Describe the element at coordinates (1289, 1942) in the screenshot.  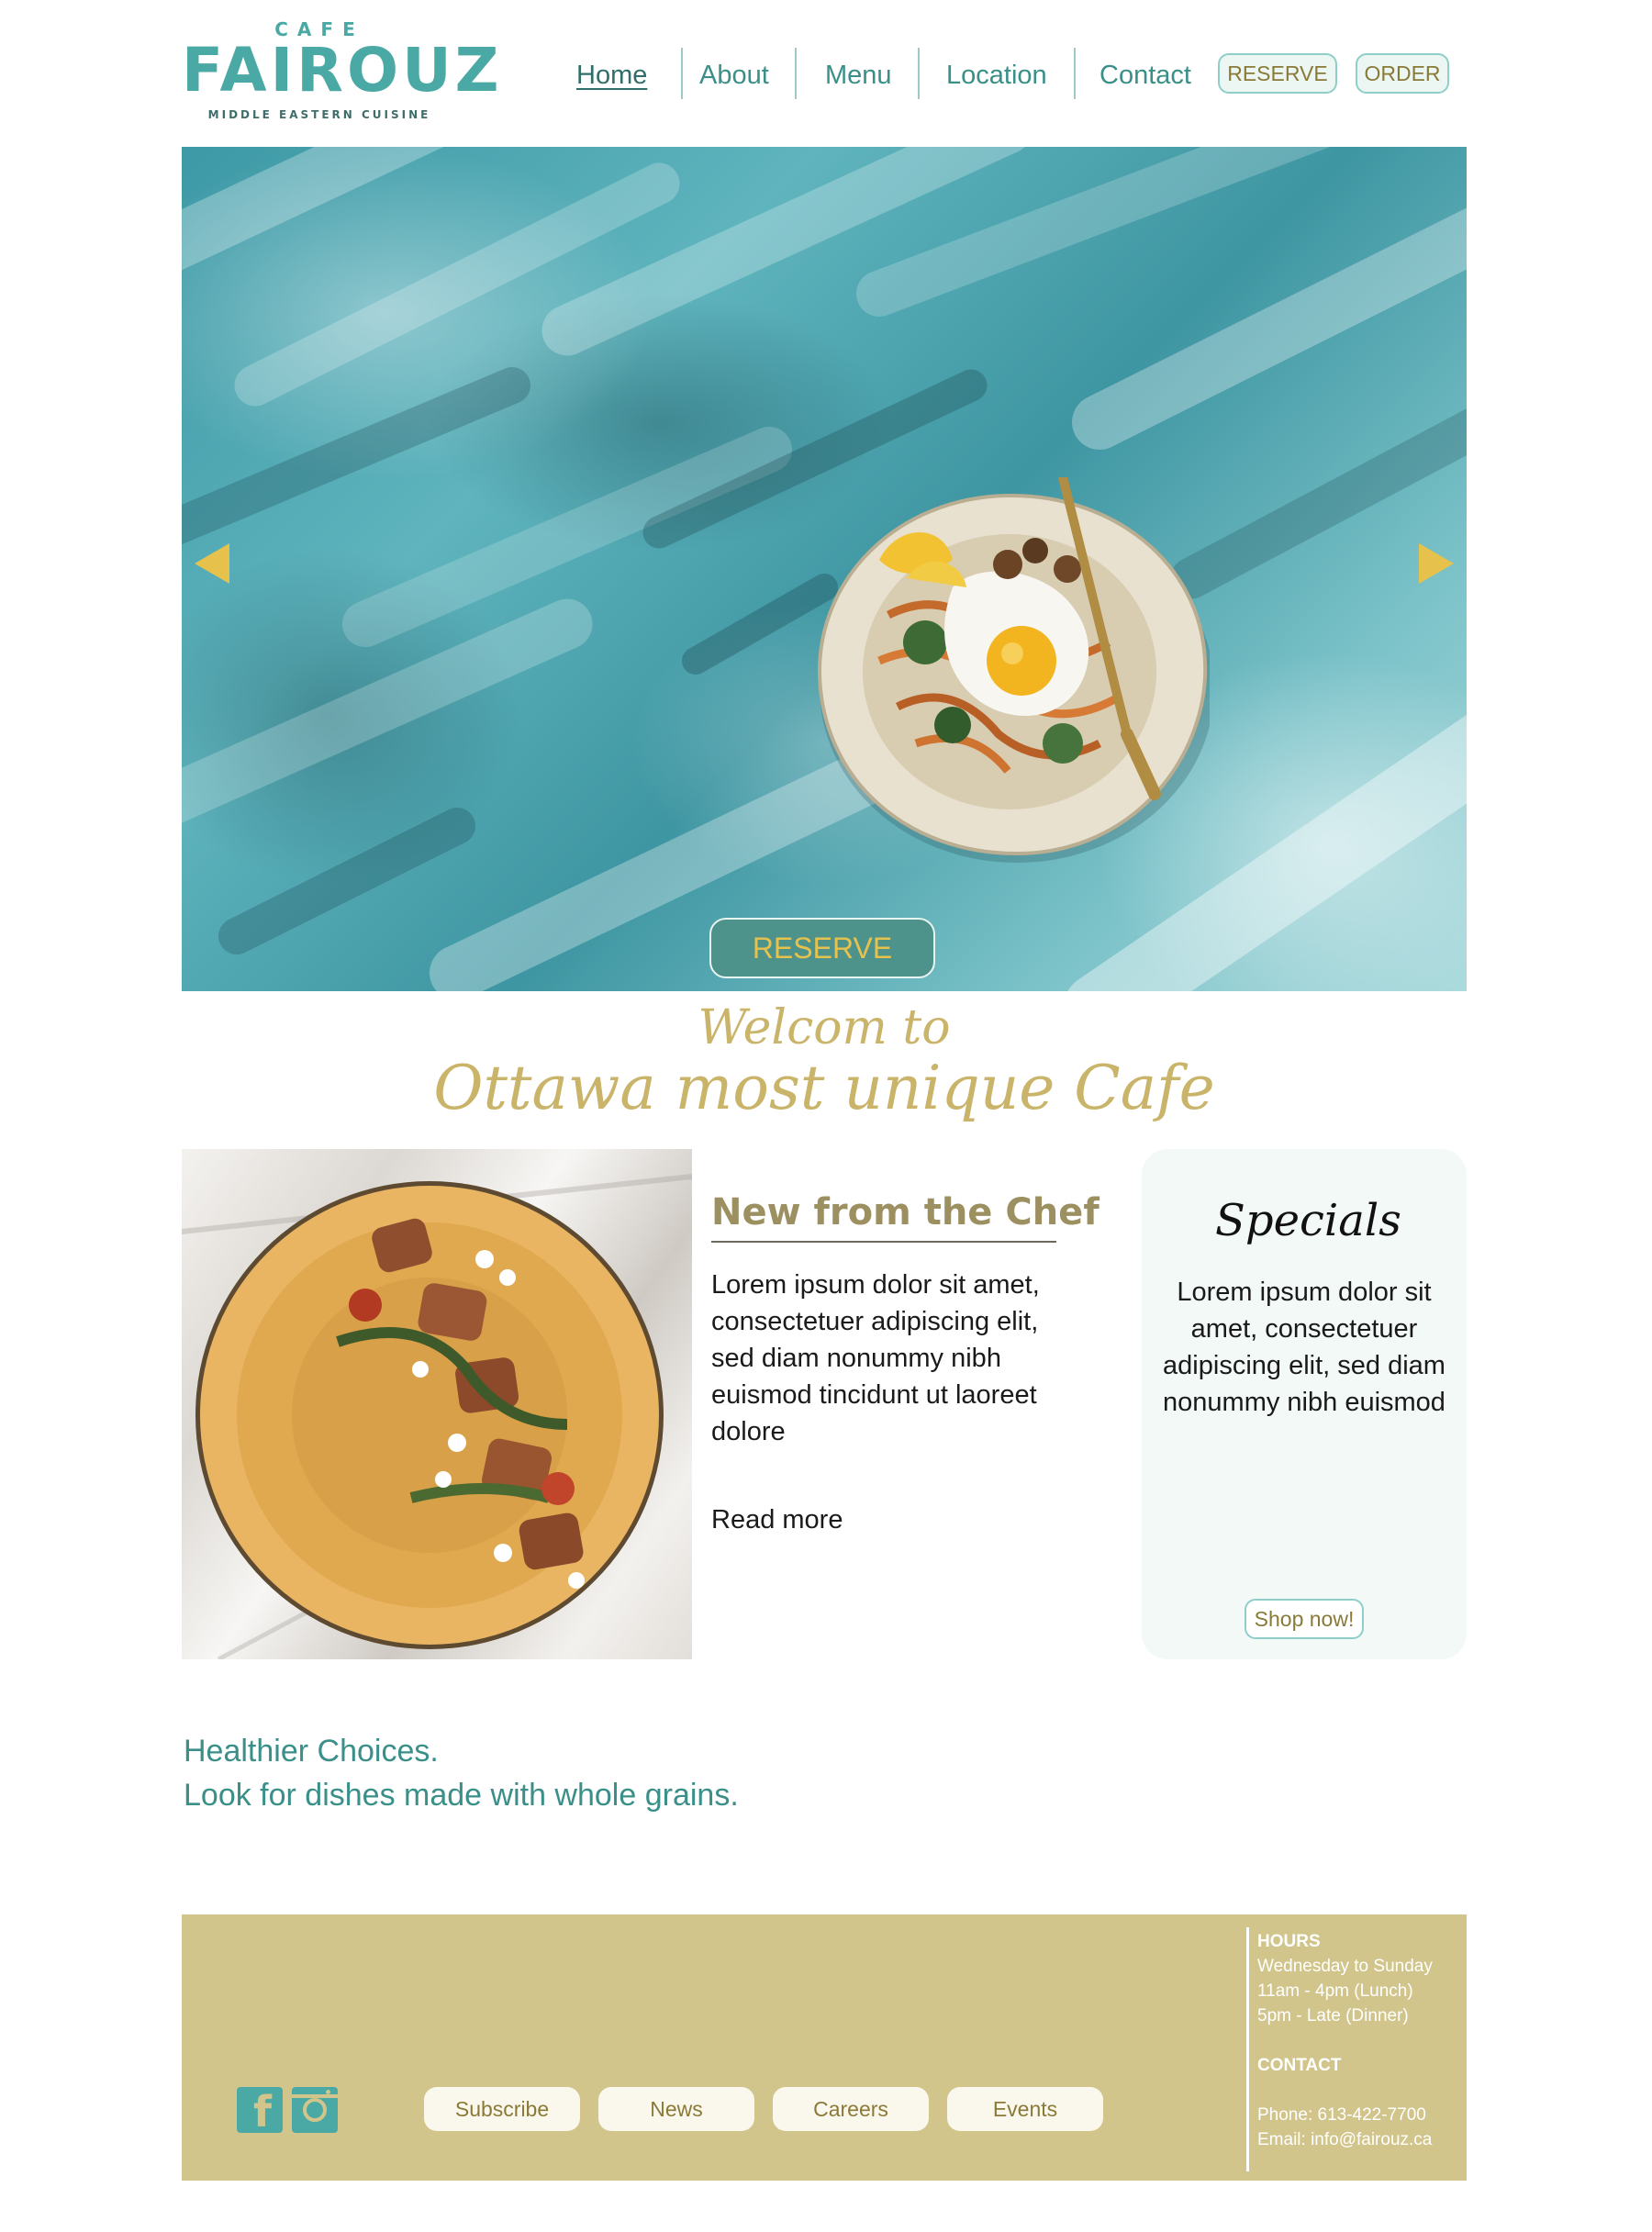
I see `footer-hours-title: HOURS` at that location.